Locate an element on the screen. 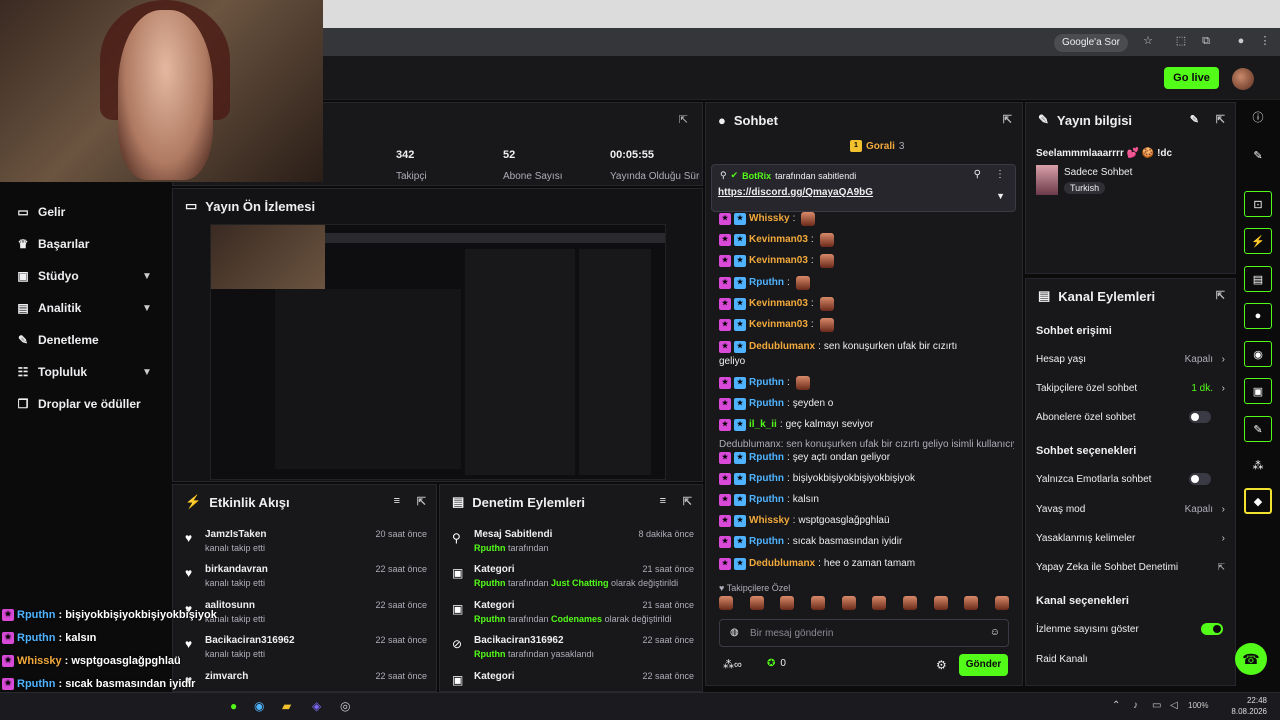  sidebar-item-topluluk: ☷ Topluluk ▼ is located at coordinates (84, 372).